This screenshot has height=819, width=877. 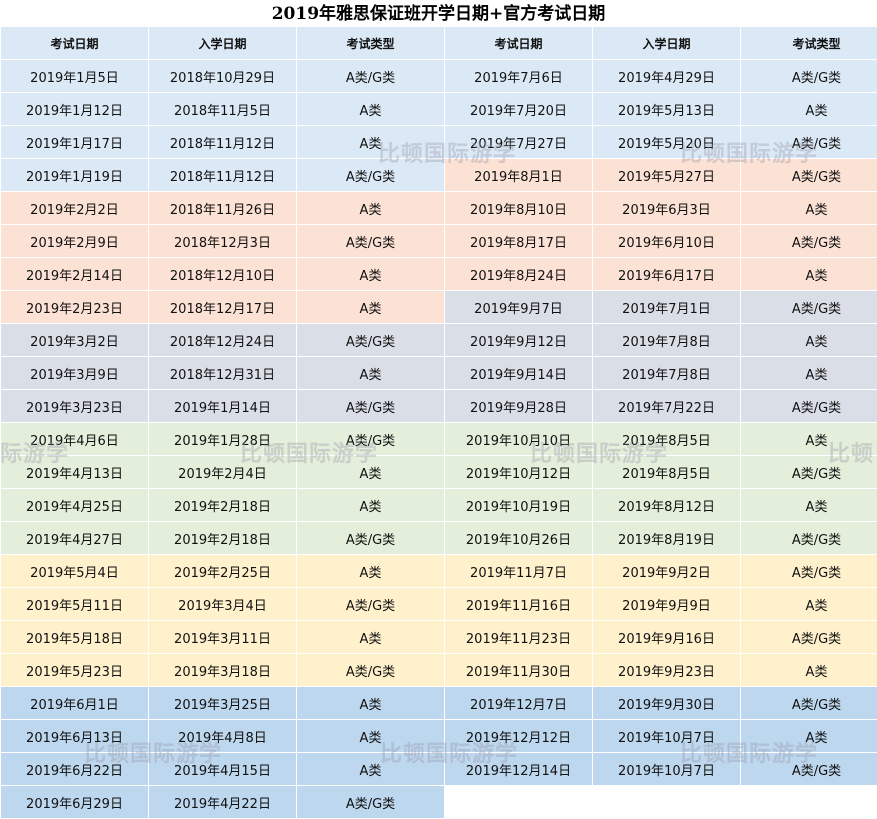 I want to click on exam-date-cell: 2019年11月7日, so click(x=519, y=571).